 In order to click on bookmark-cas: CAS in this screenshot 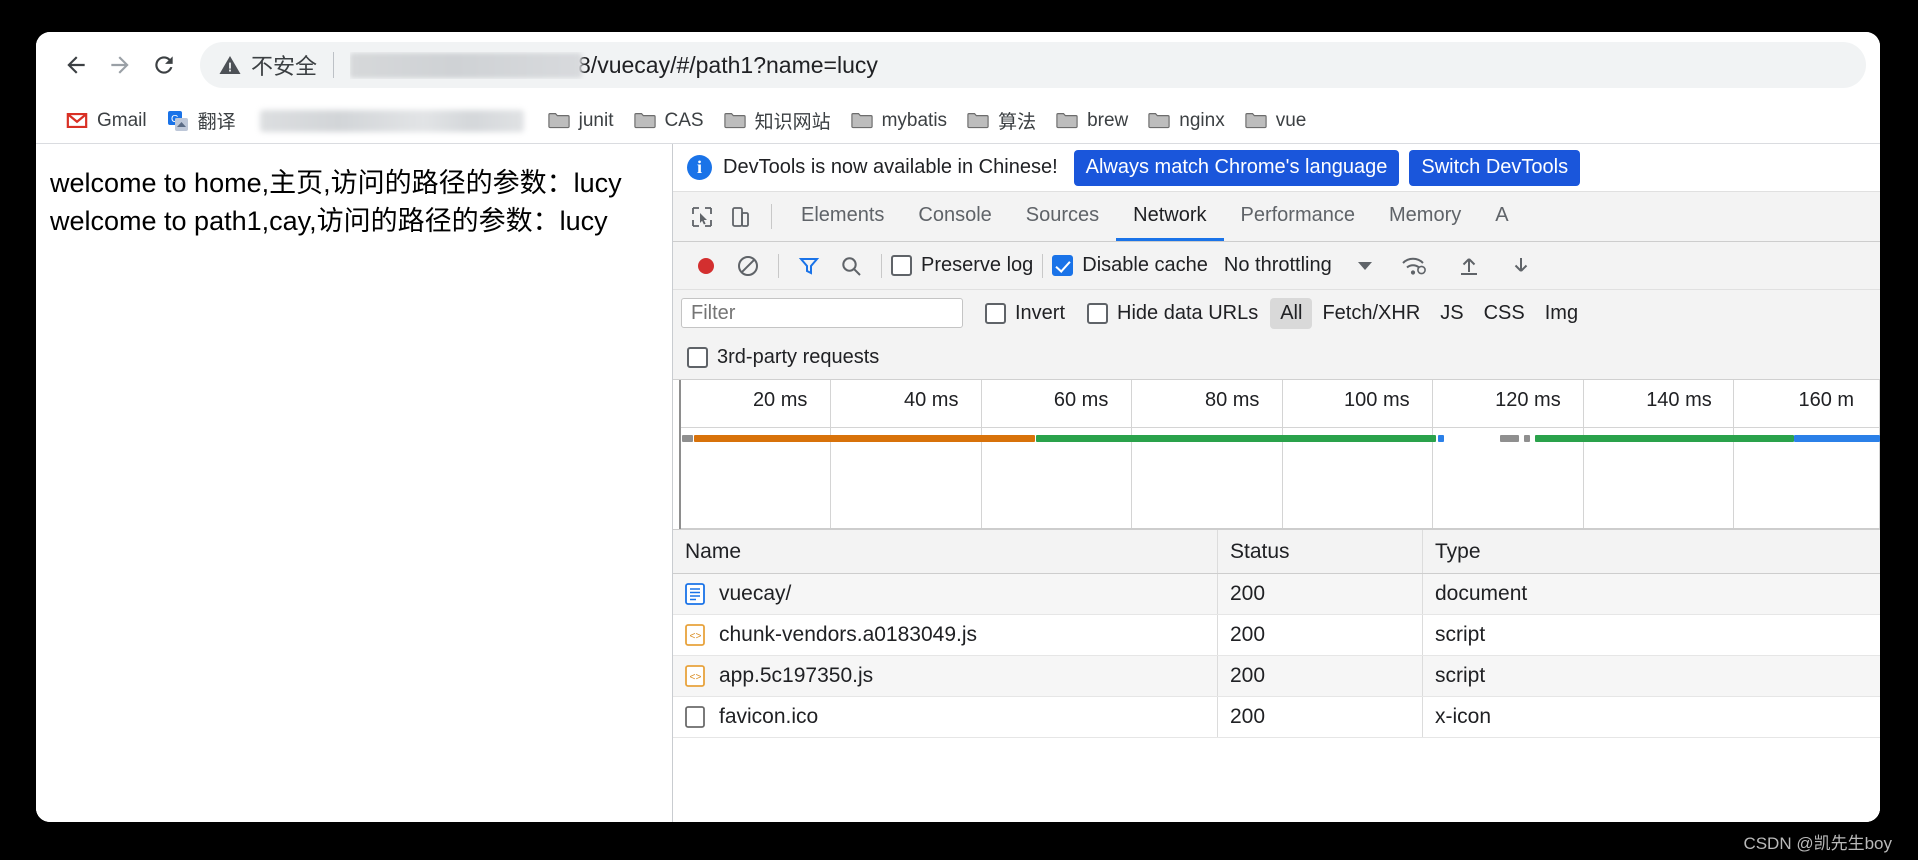, I will do `click(669, 121)`.